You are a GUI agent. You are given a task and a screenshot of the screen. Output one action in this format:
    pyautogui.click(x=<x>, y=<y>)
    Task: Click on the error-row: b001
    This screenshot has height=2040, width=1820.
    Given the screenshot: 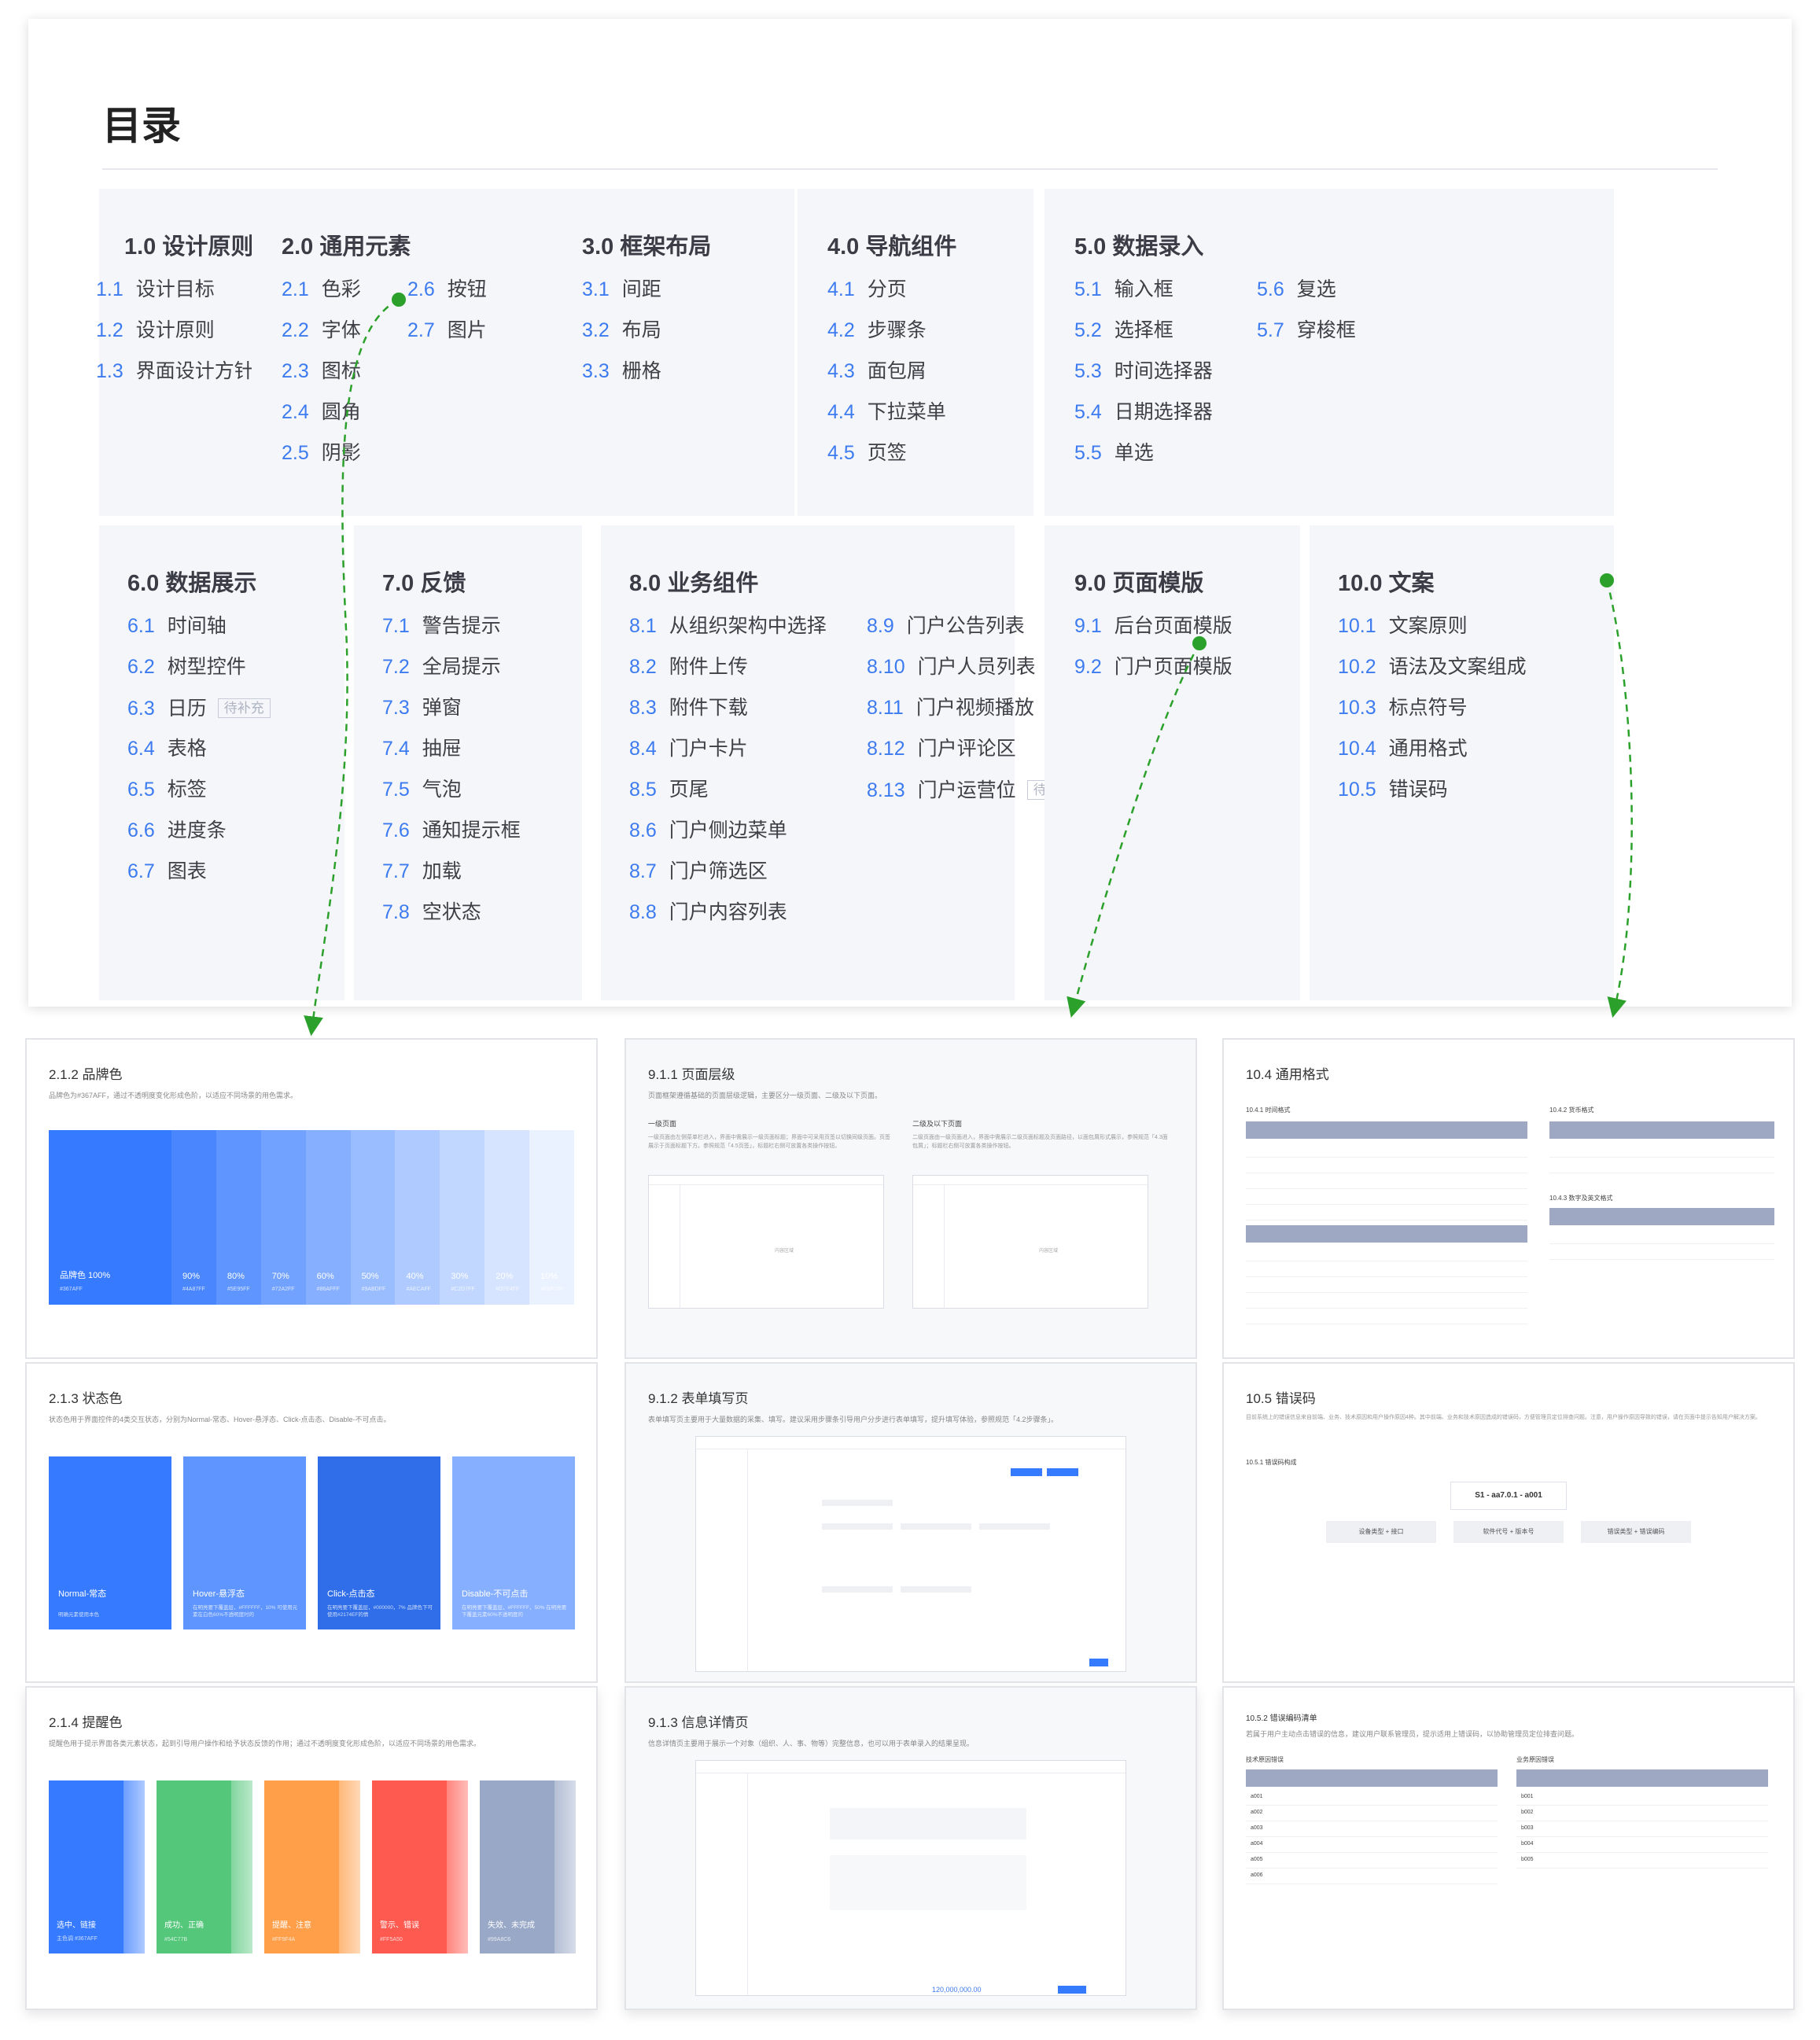 What is the action you would take?
    pyautogui.click(x=1642, y=1798)
    